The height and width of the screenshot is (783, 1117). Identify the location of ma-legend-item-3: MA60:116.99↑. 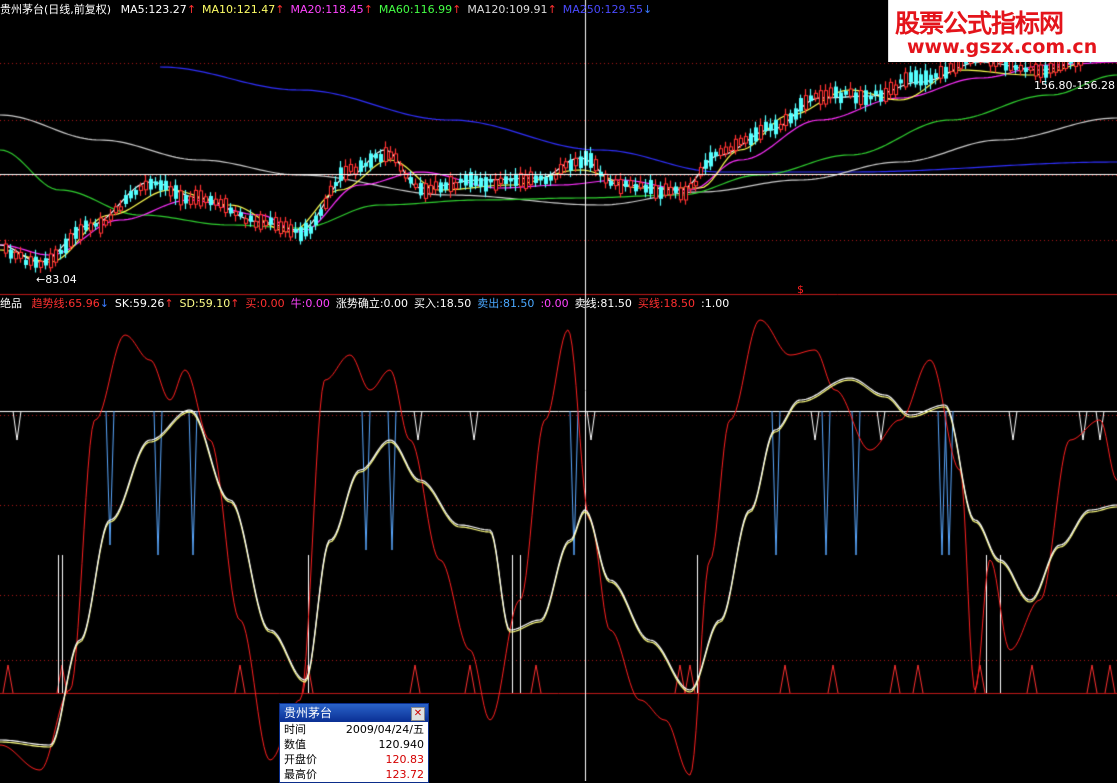
(420, 9).